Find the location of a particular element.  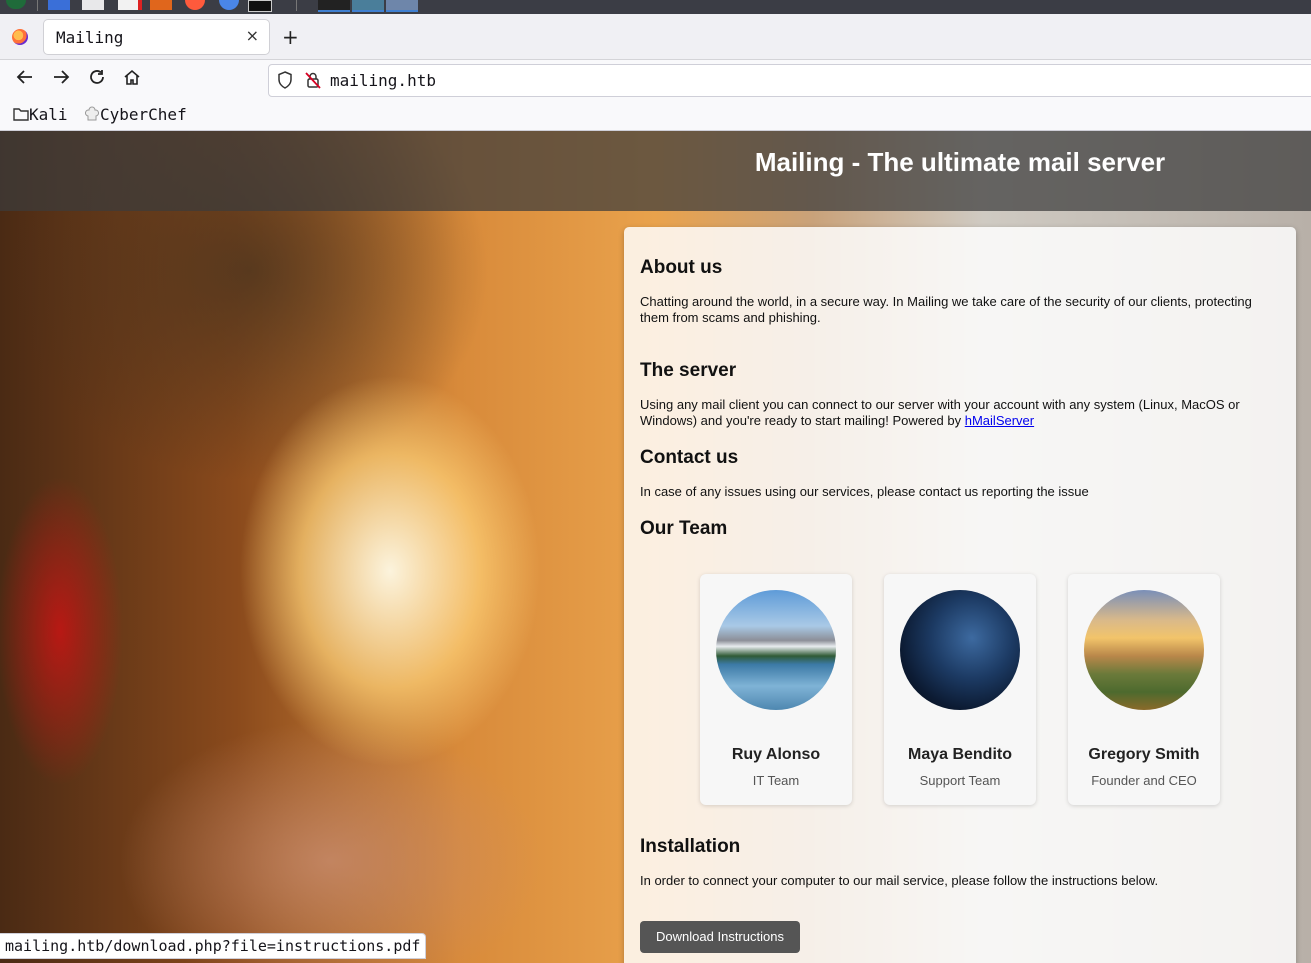

firefox-taskbar-icon is located at coordinates (195, 5).